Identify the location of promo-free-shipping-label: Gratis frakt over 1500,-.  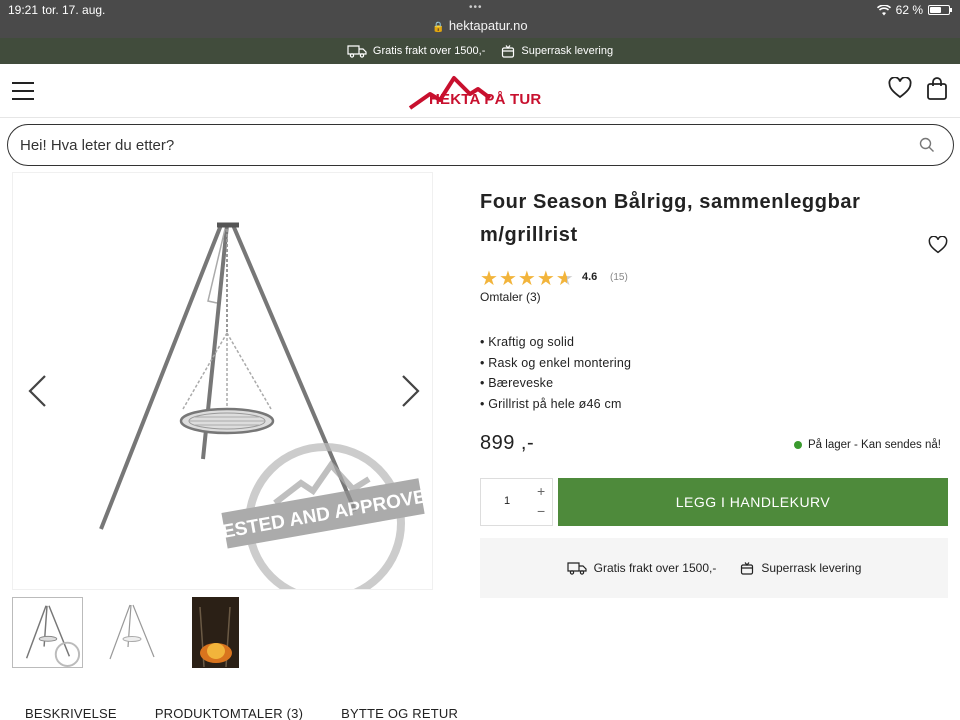
(429, 51).